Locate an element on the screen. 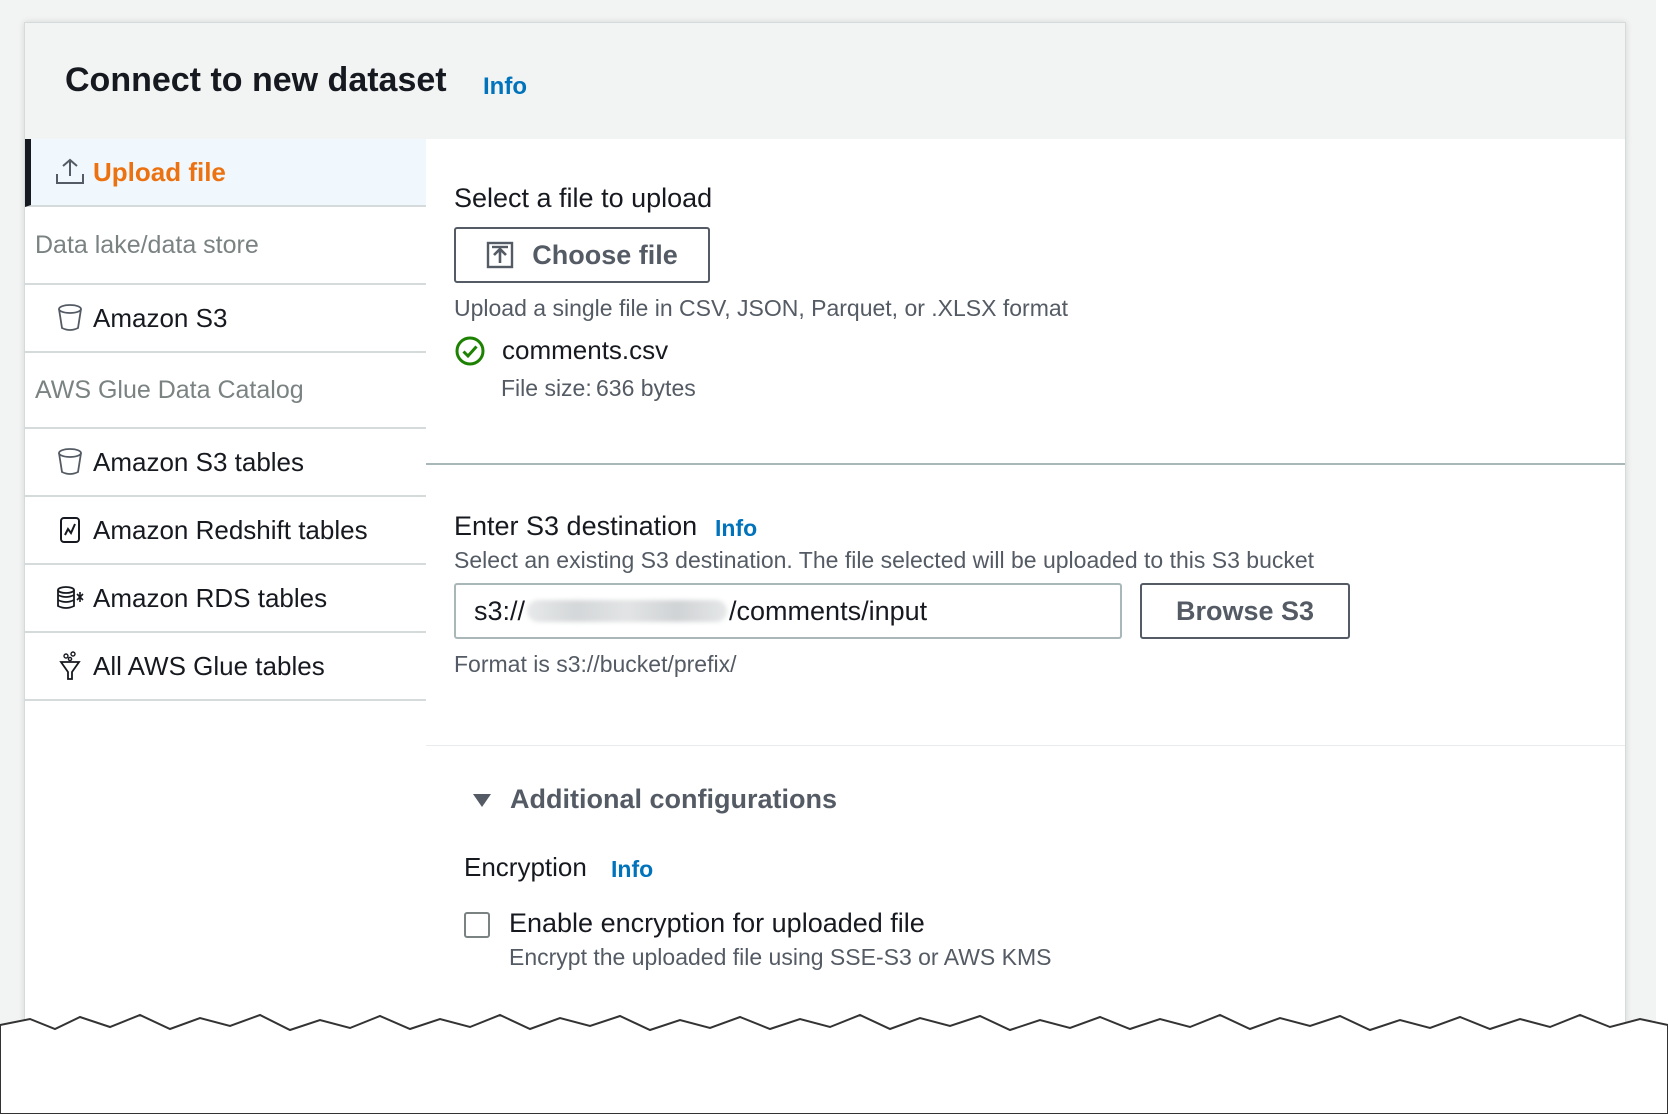  encryption-label: Encryption is located at coordinates (525, 867).